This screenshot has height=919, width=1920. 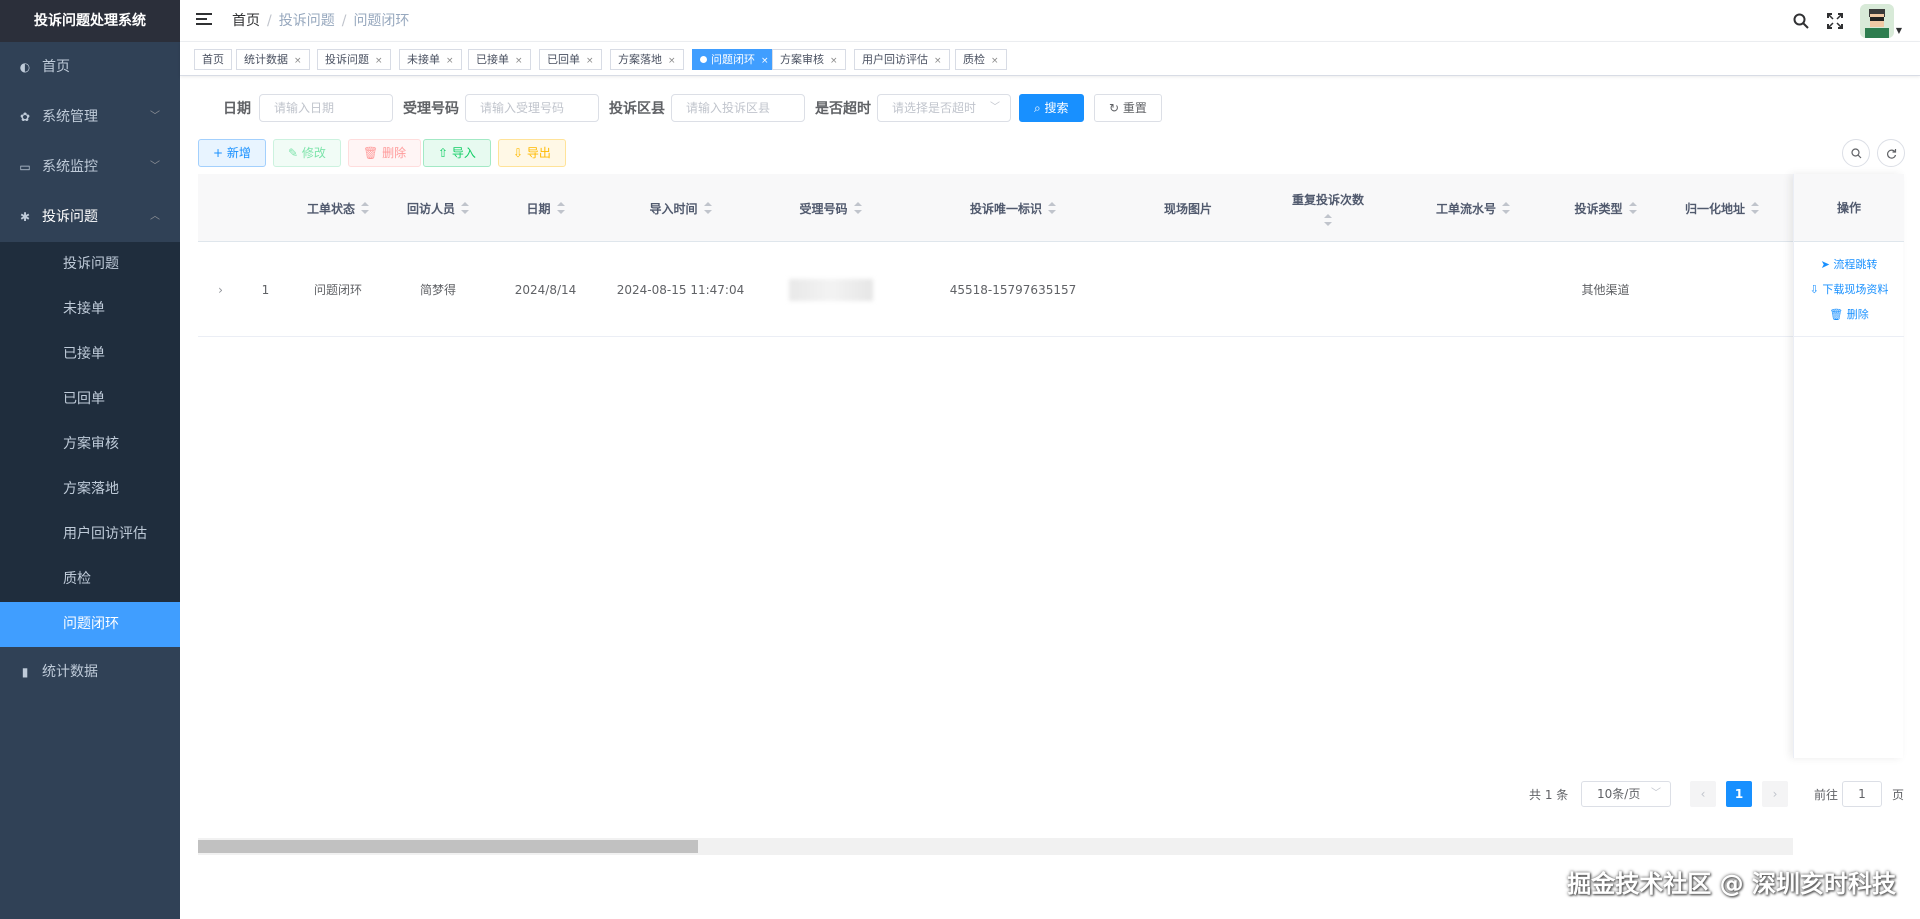 I want to click on toggle-search-button, so click(x=1856, y=153).